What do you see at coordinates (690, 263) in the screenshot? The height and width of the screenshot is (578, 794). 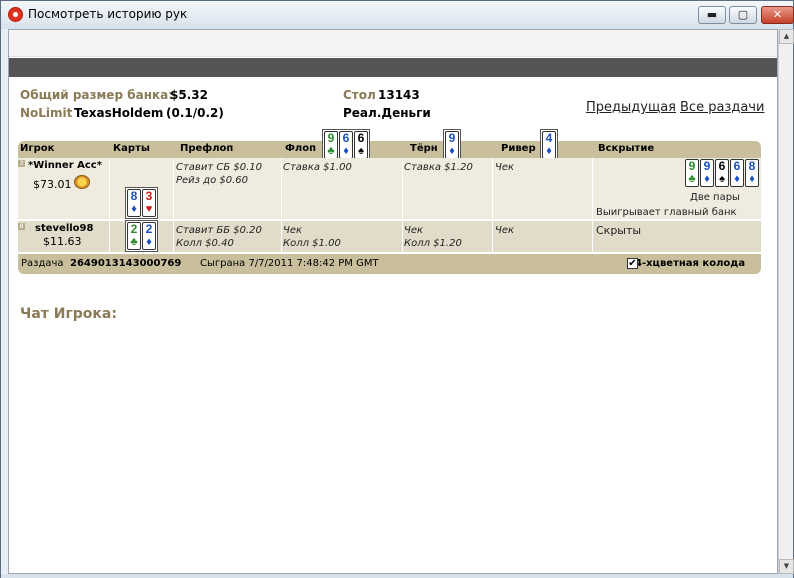 I see `four-color-deck-label: 4-хцветная колода` at bounding box center [690, 263].